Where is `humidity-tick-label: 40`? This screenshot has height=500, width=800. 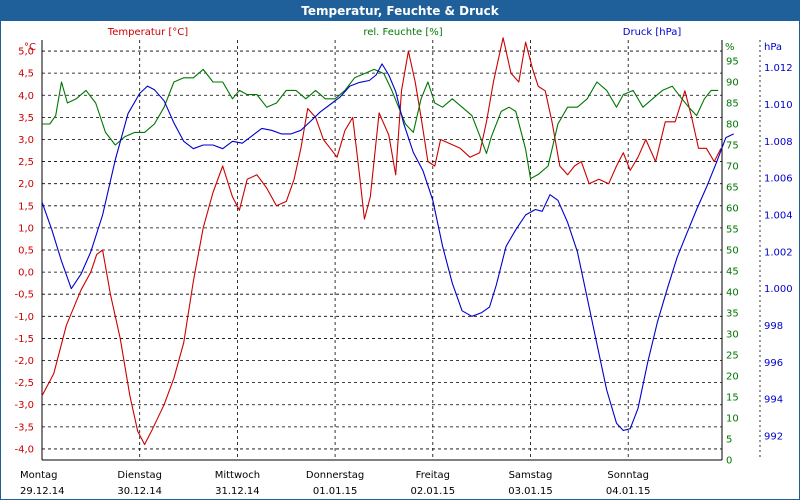
humidity-tick-label: 40 is located at coordinates (732, 293).